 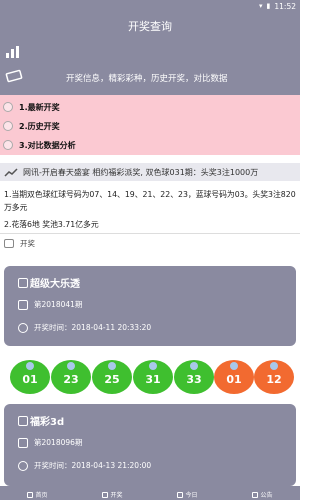 I want to click on section-header: 开奖, so click(x=19, y=243).